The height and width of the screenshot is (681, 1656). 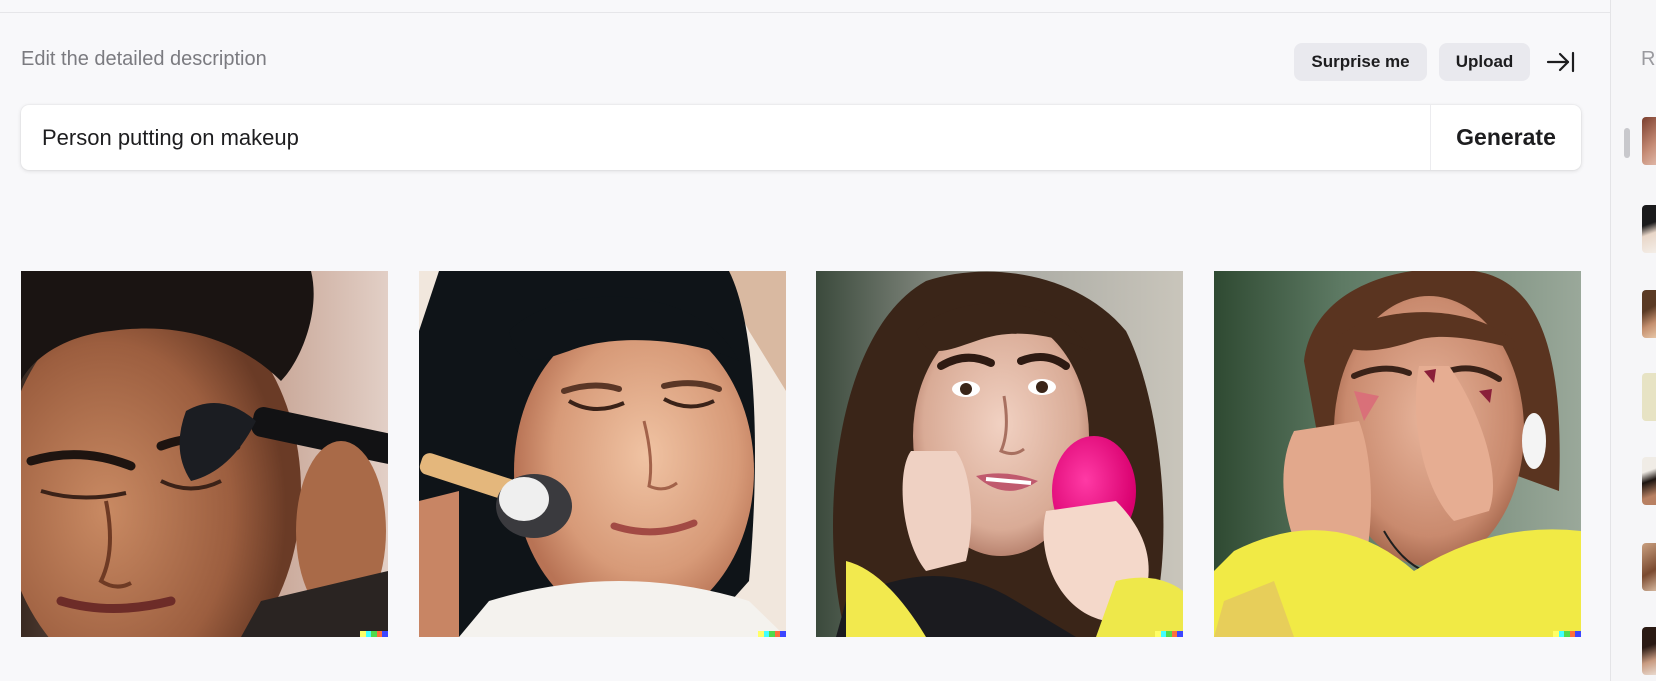 I want to click on woman-with-blush-brush-image, so click(x=602, y=454).